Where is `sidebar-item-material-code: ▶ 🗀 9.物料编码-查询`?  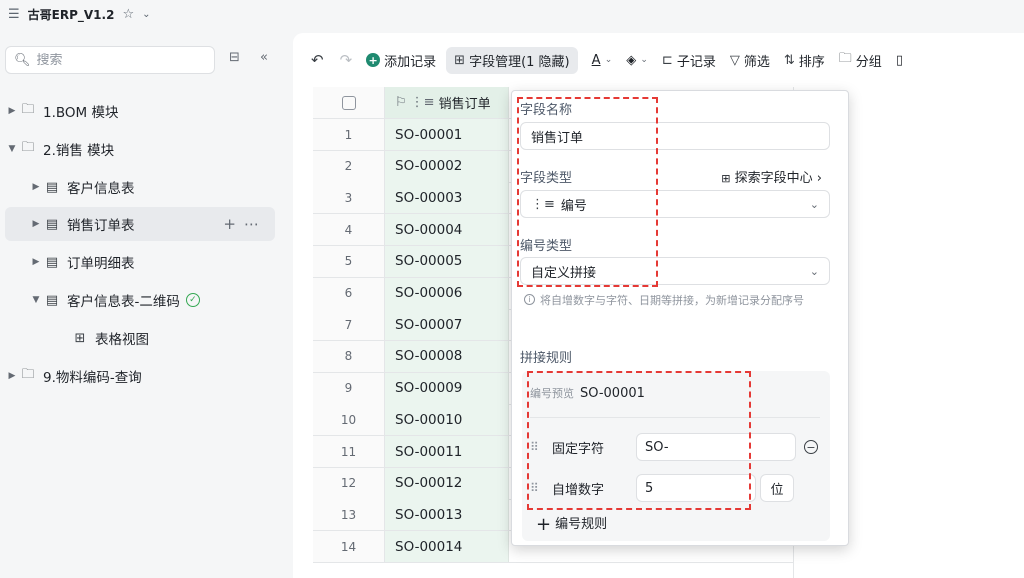
sidebar-item-material-code: ▶ 🗀 9.物料编码-查询 is located at coordinates (140, 376).